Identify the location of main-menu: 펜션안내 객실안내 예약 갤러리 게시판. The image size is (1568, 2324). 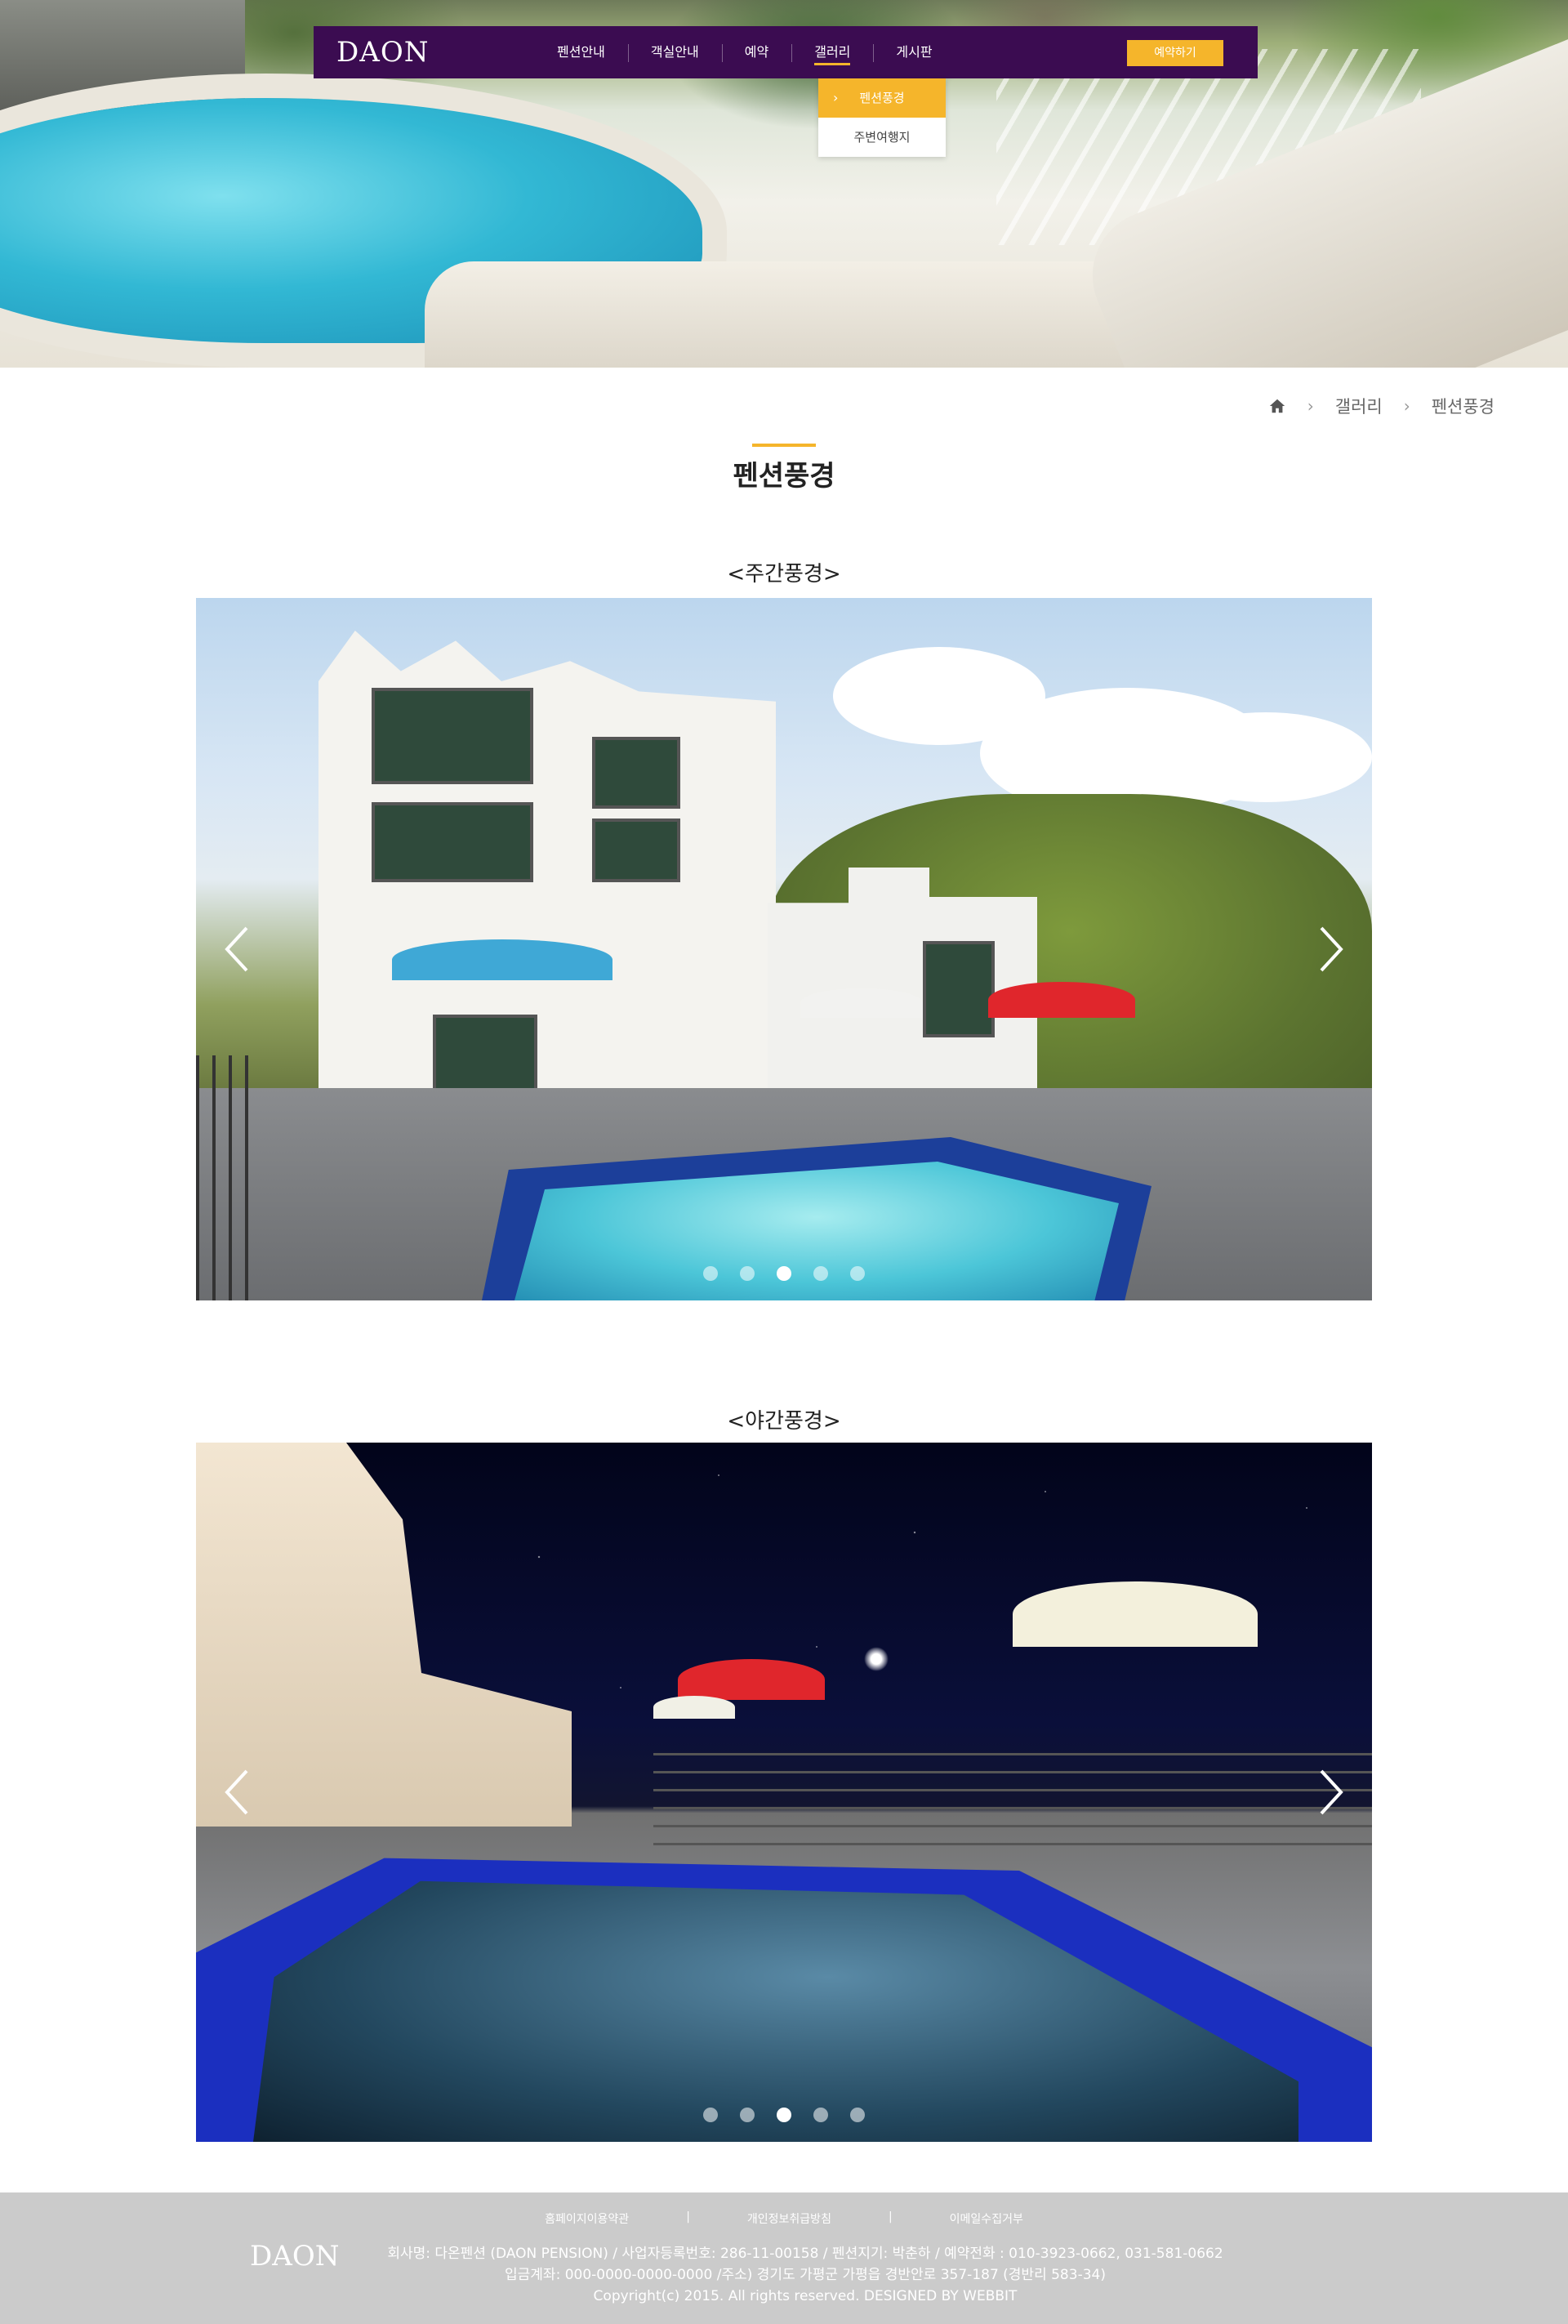
(745, 52).